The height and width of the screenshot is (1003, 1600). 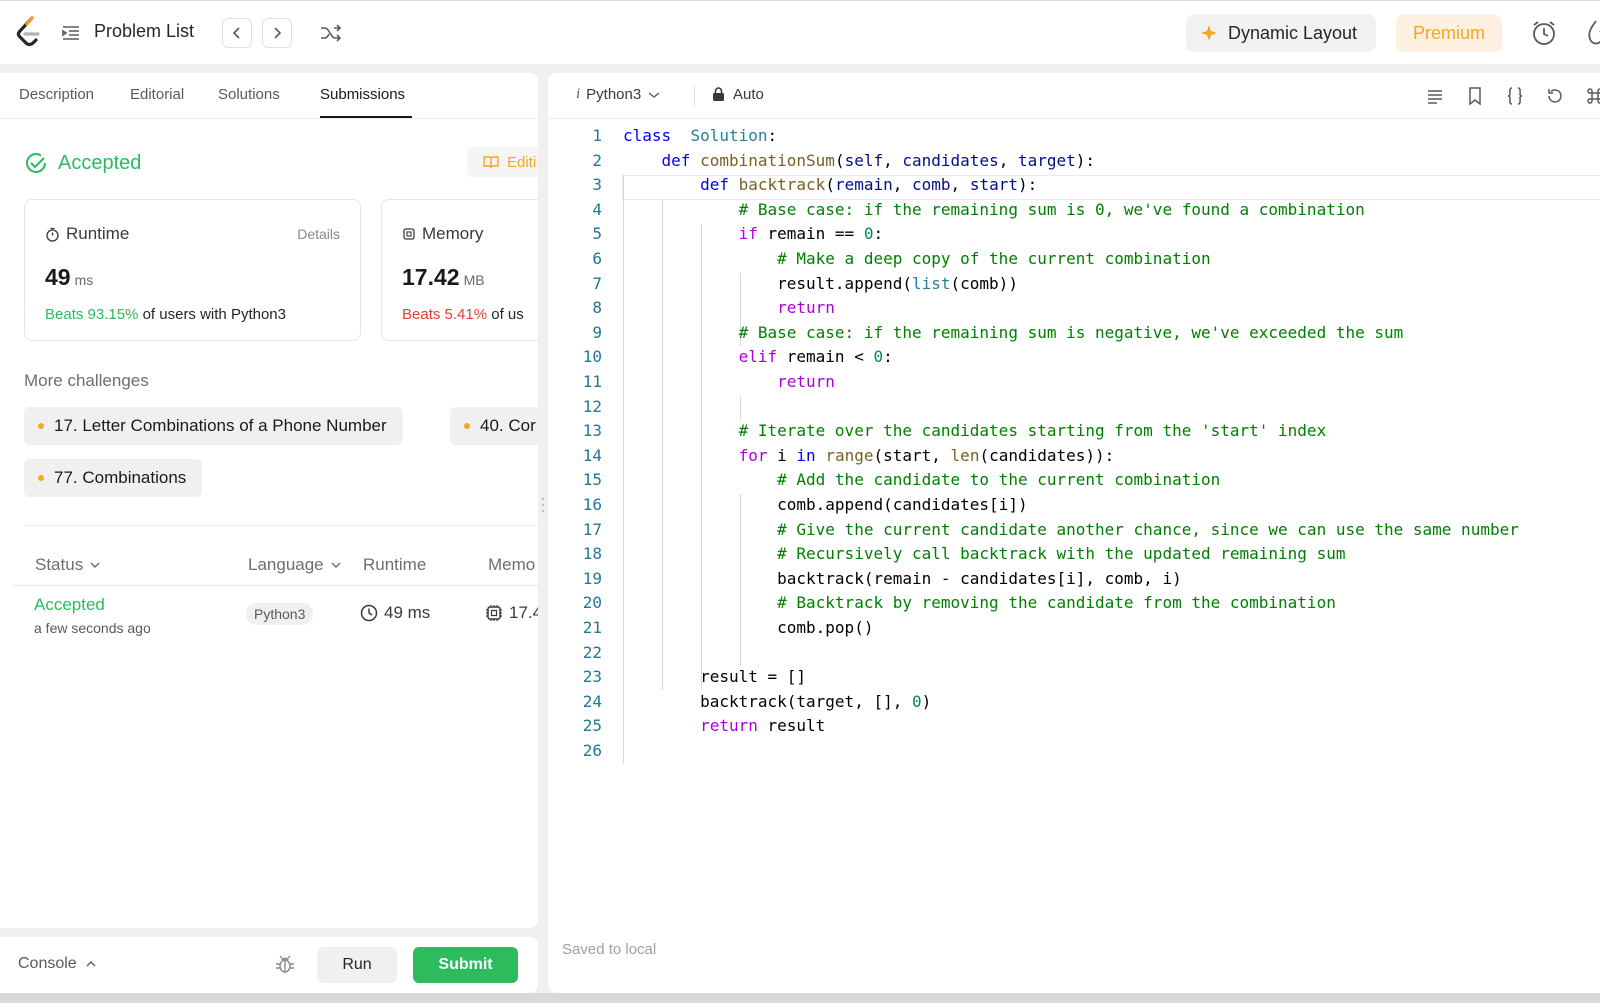 What do you see at coordinates (1074, 750) in the screenshot?
I see `code-line: 26` at bounding box center [1074, 750].